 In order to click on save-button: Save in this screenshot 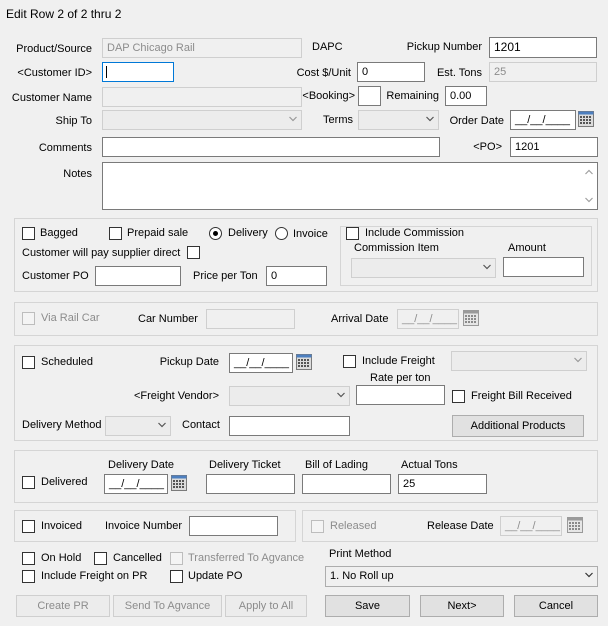, I will do `click(367, 606)`.